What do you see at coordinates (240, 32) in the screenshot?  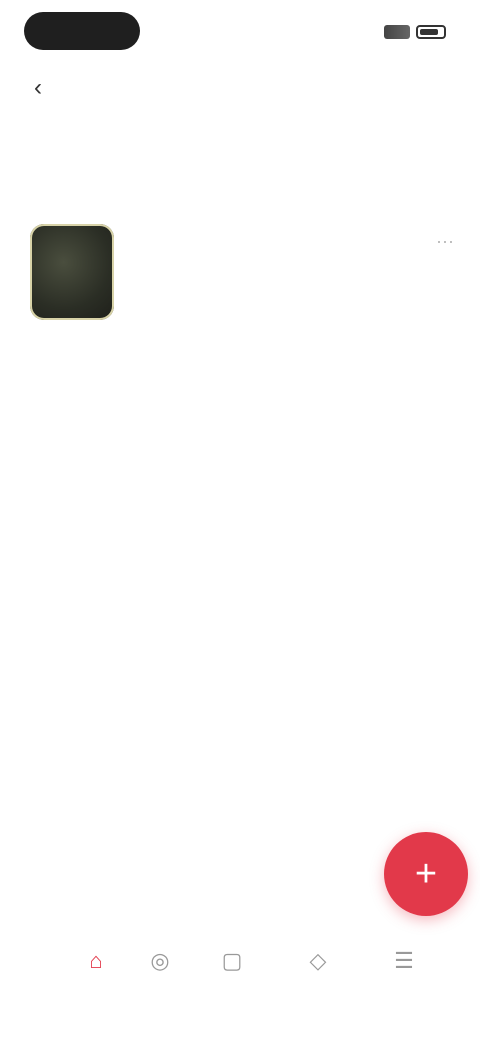 I see `status-bar` at bounding box center [240, 32].